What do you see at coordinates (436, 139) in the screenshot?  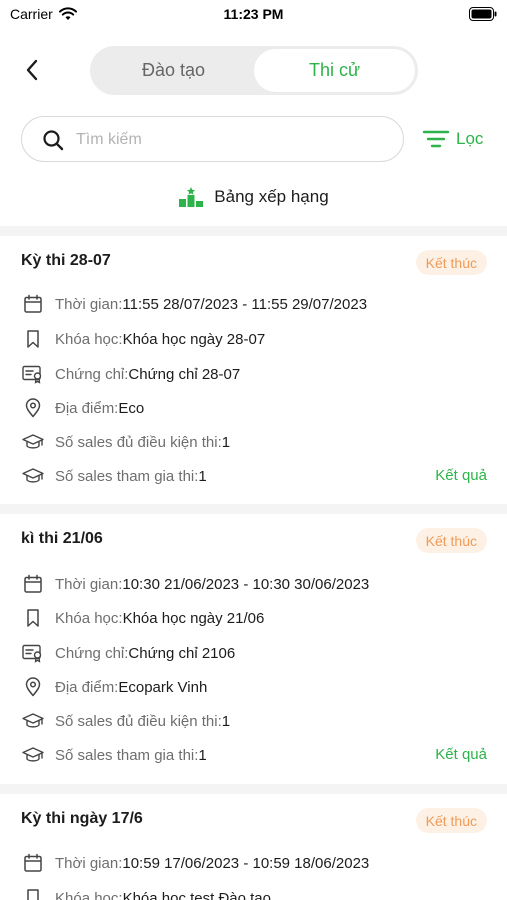 I see `filter-icon` at bounding box center [436, 139].